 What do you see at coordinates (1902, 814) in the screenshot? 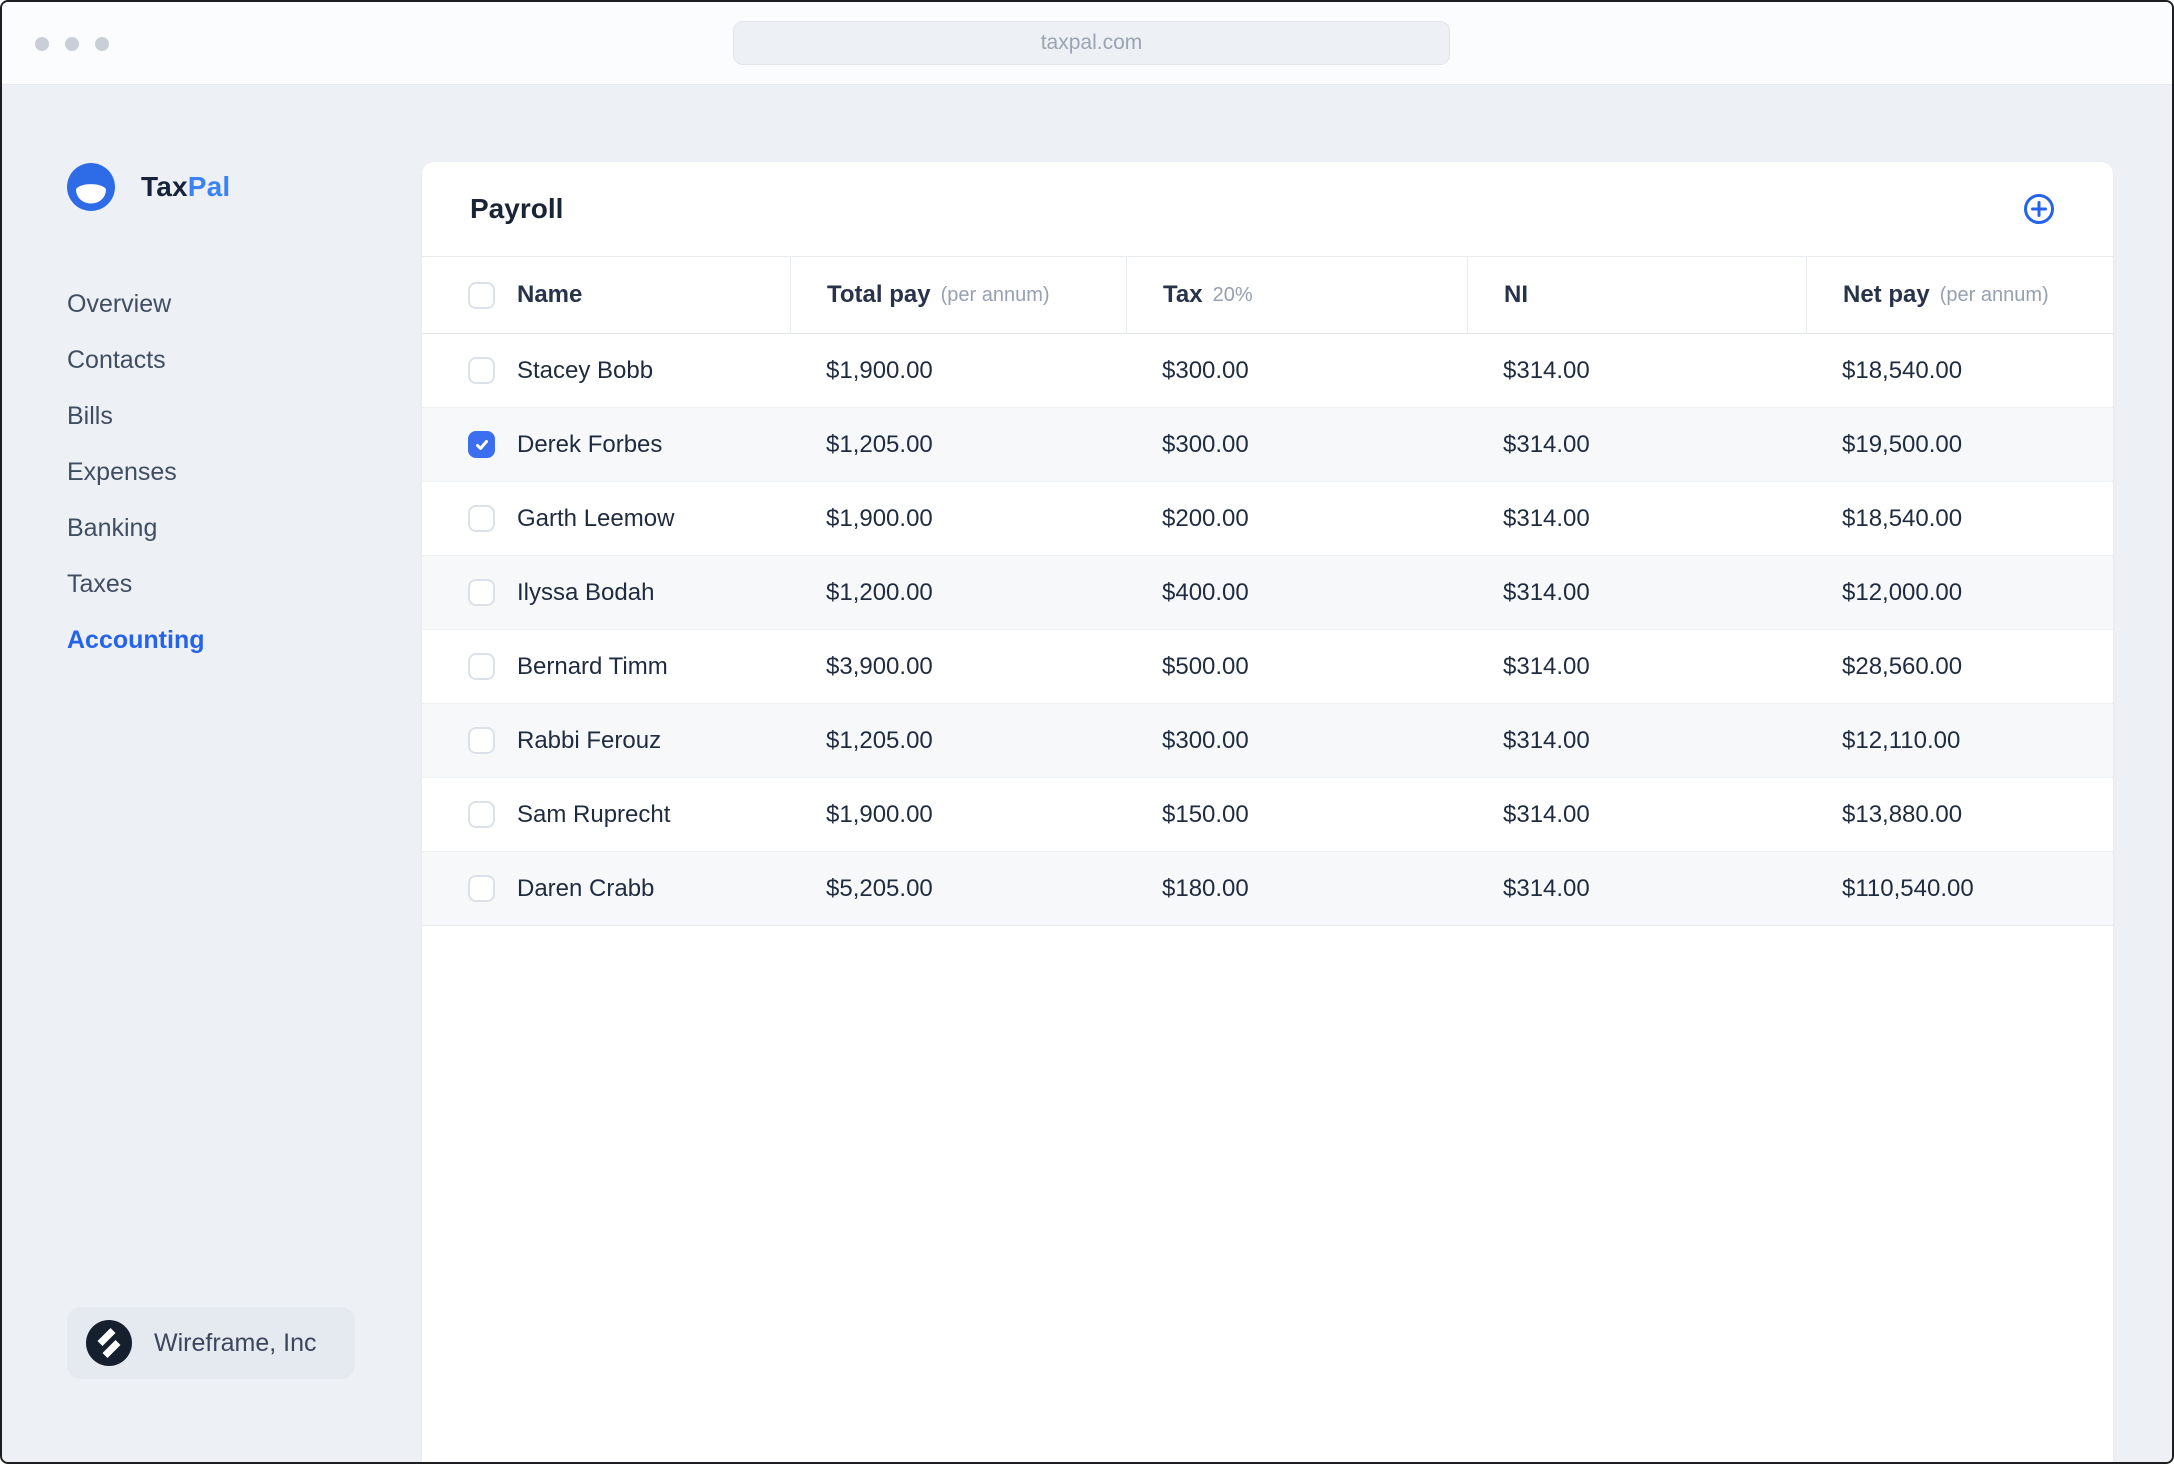
I see `net-pay-value: $13,880.00` at bounding box center [1902, 814].